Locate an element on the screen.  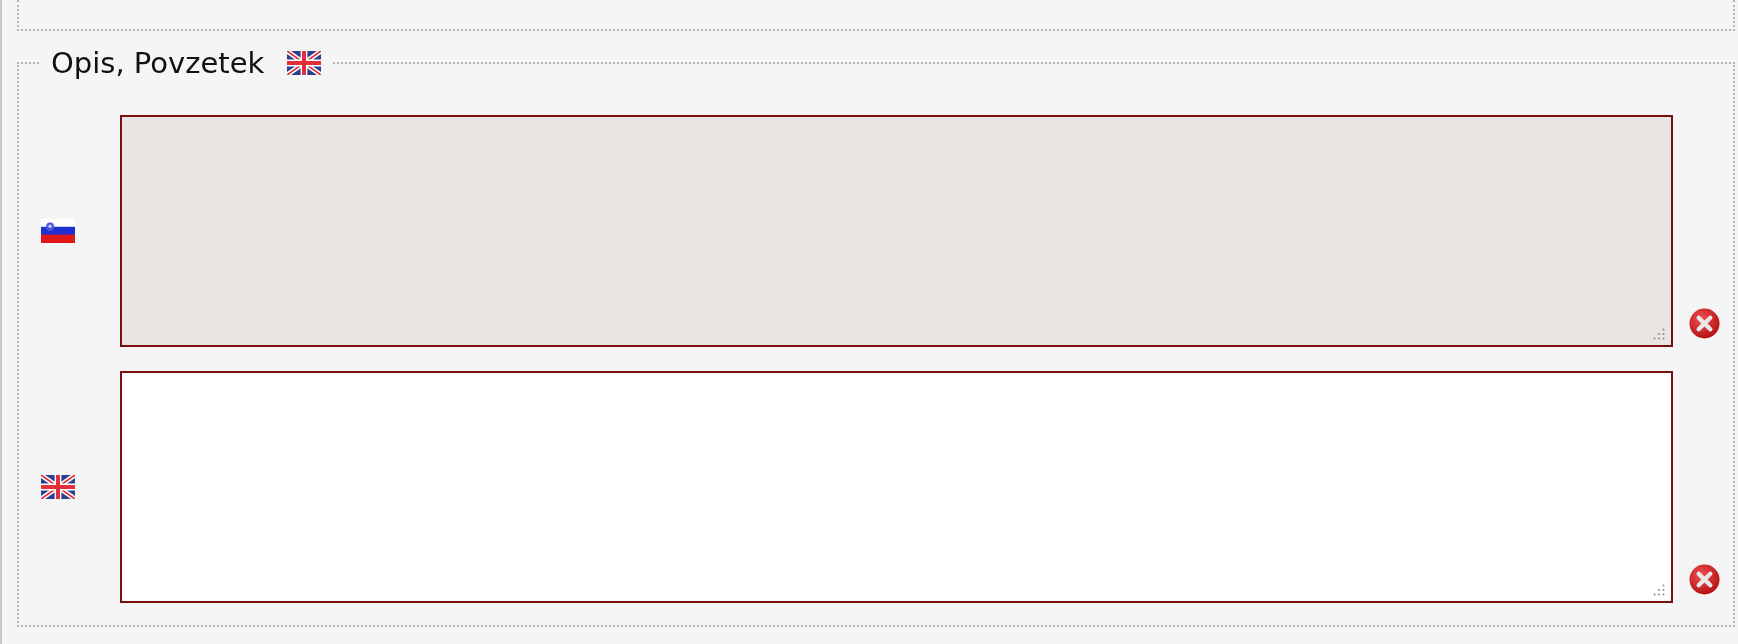
section-title: Opis, Povzetek is located at coordinates (158, 63).